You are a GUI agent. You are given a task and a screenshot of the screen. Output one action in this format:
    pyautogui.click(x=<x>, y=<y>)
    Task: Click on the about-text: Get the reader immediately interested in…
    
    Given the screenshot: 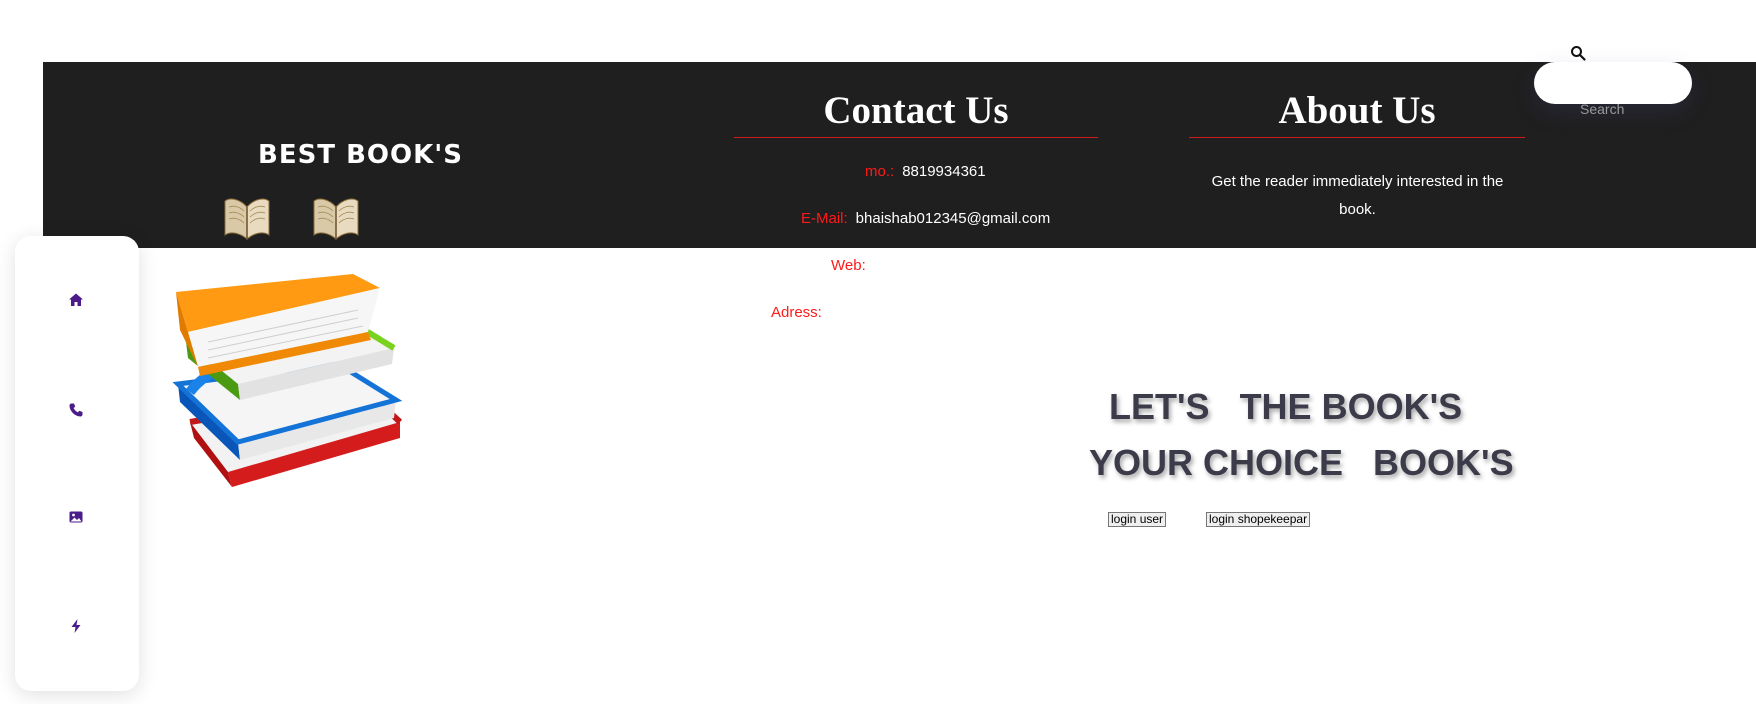 What is the action you would take?
    pyautogui.click(x=1357, y=195)
    